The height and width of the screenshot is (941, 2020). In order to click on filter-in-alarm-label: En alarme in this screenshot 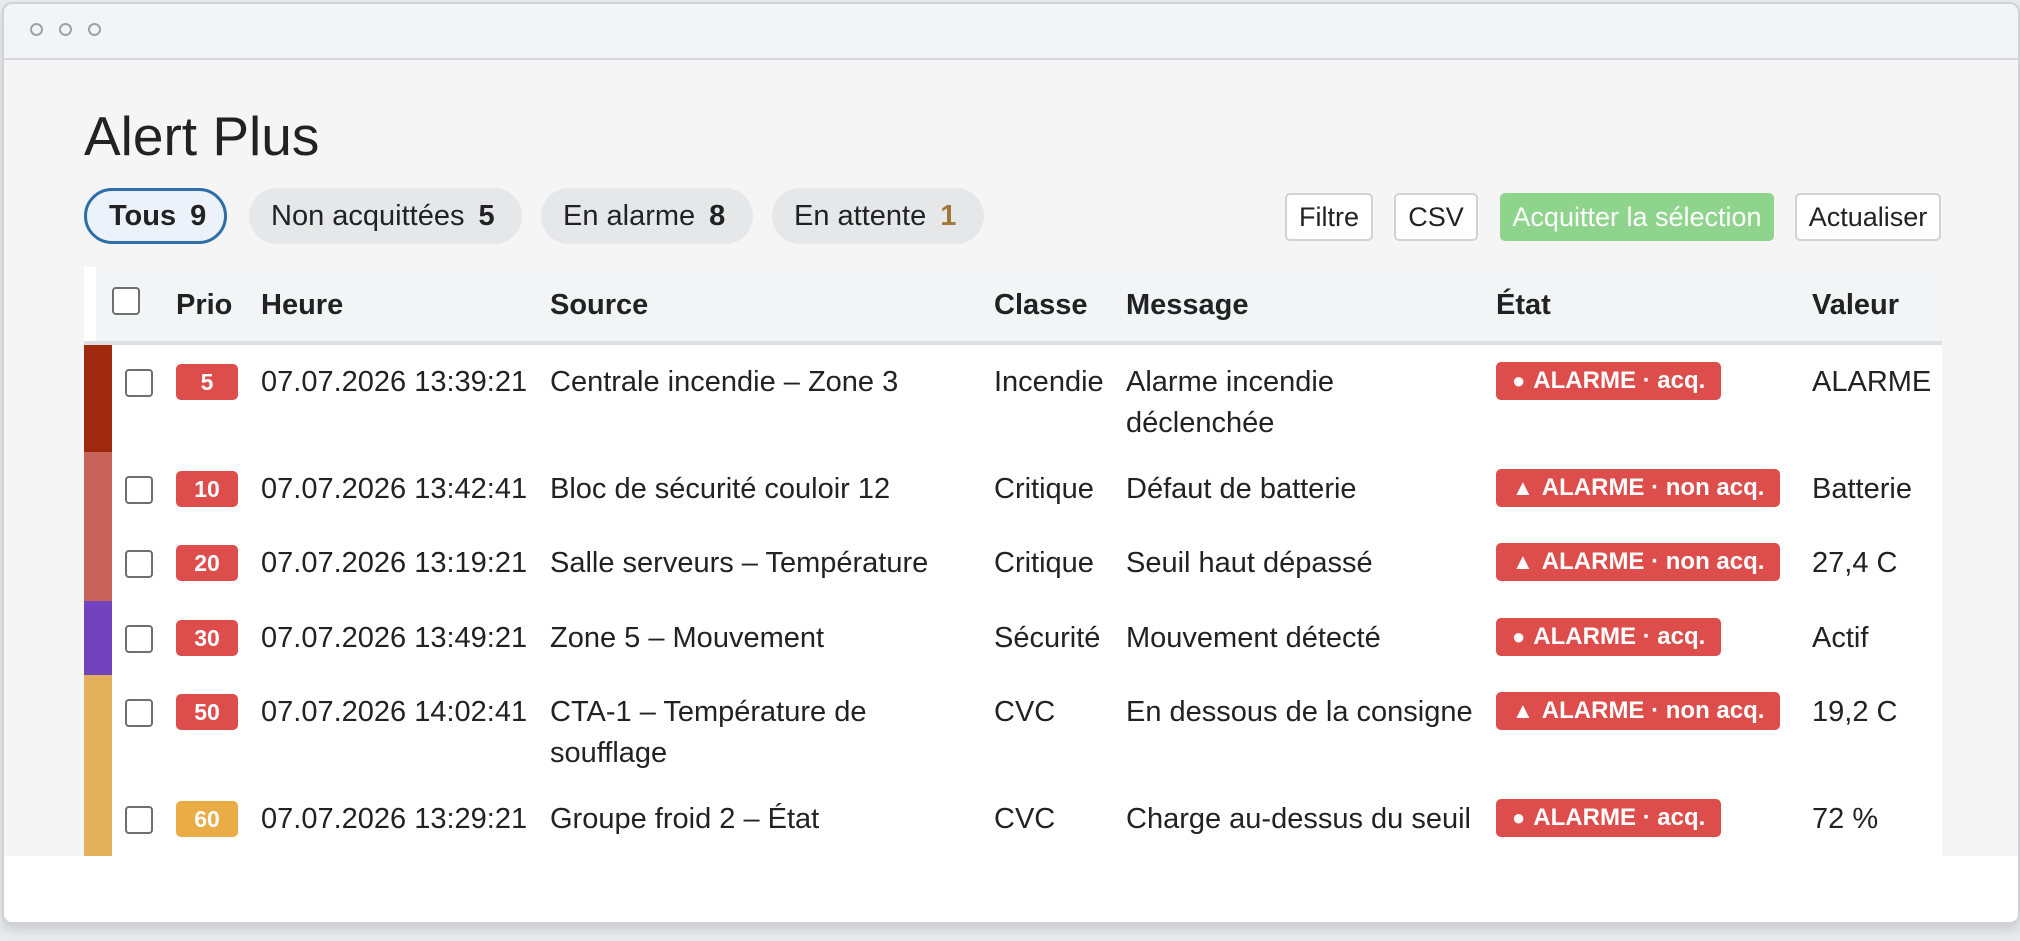, I will do `click(629, 215)`.